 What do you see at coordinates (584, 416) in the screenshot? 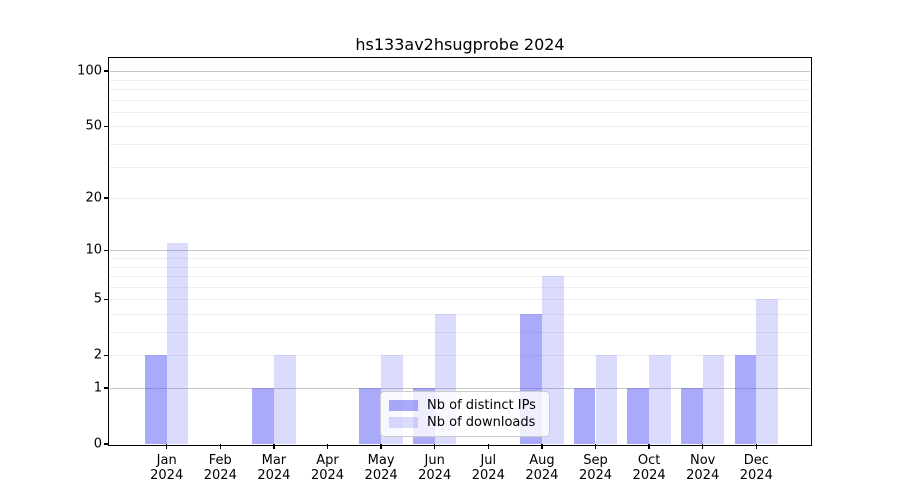
I see `bar-distinct-ips-sep` at bounding box center [584, 416].